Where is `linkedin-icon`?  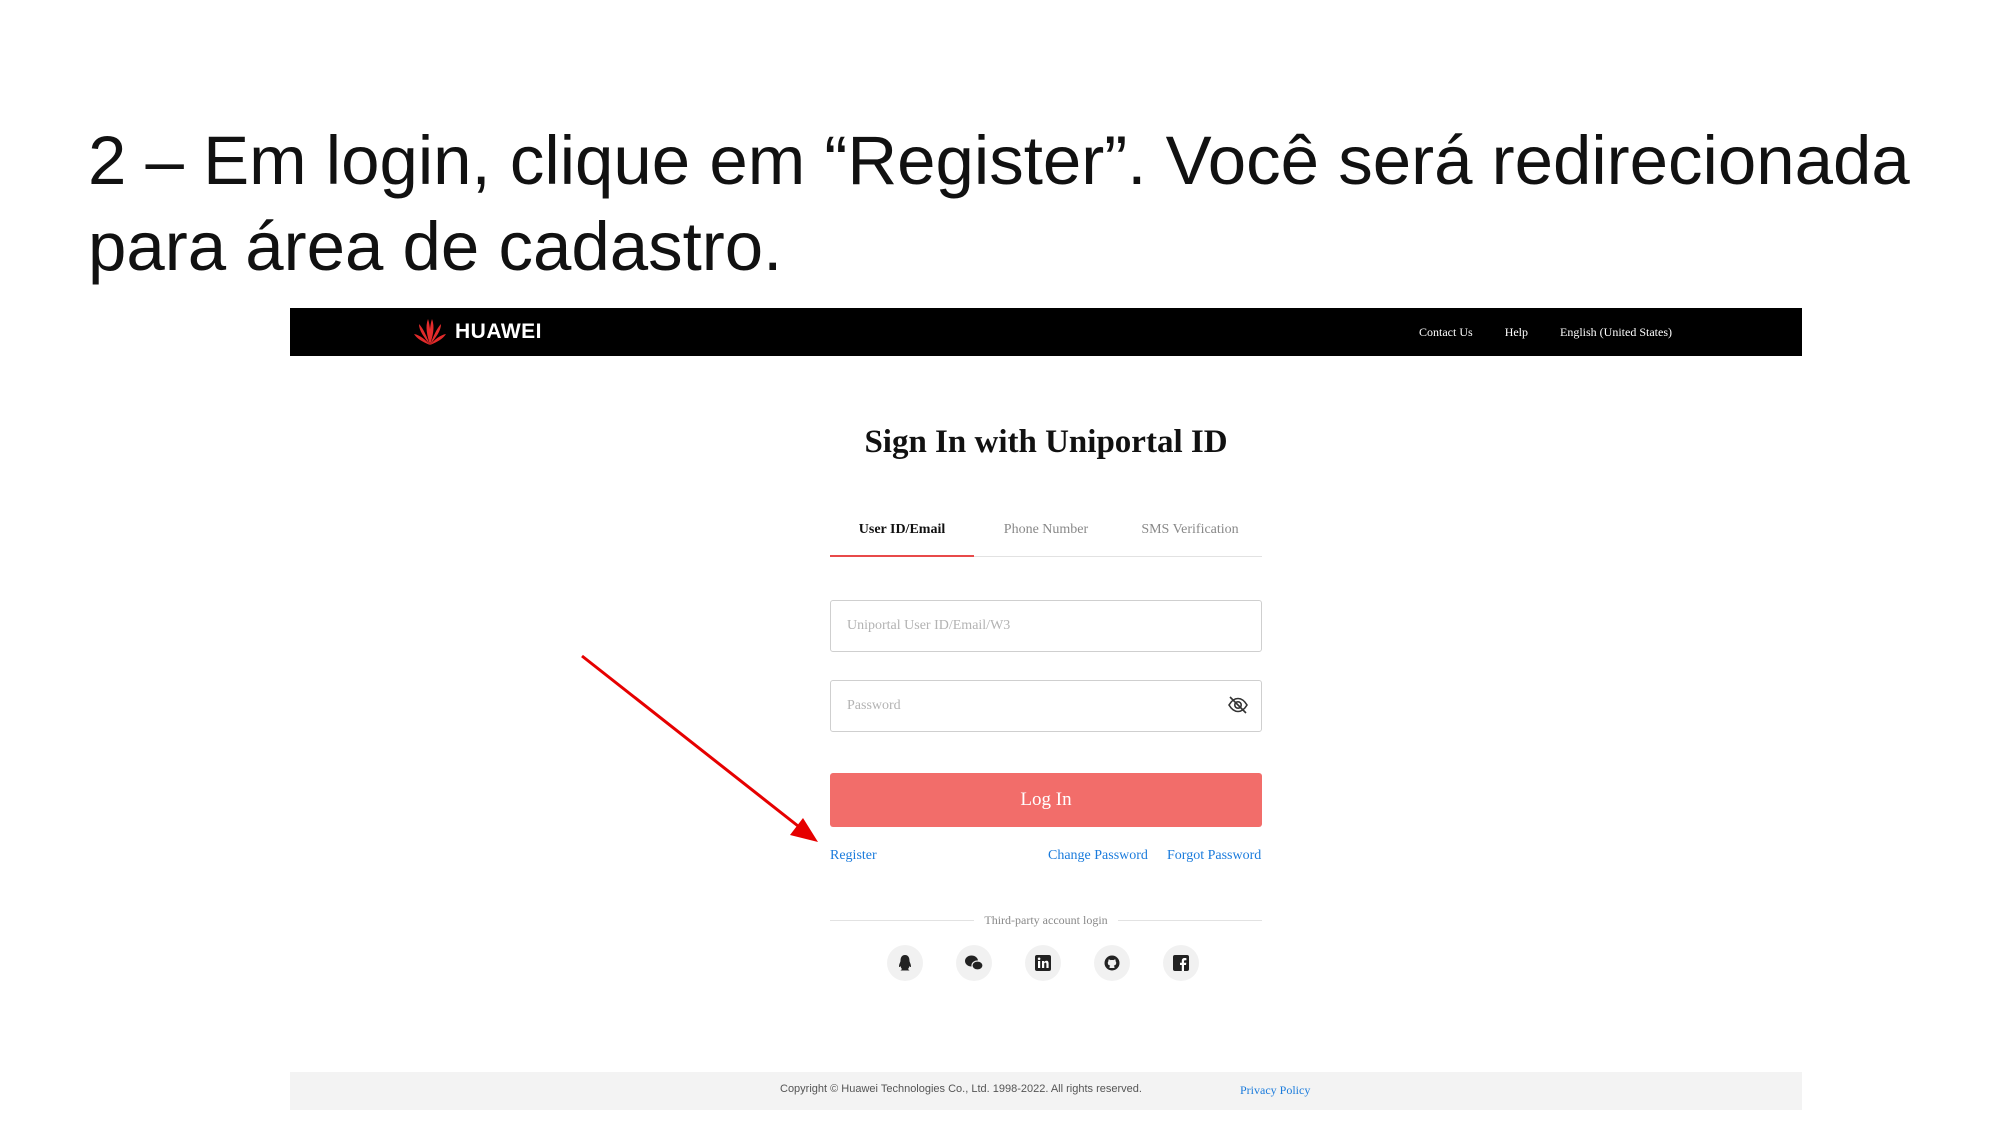 linkedin-icon is located at coordinates (1043, 963).